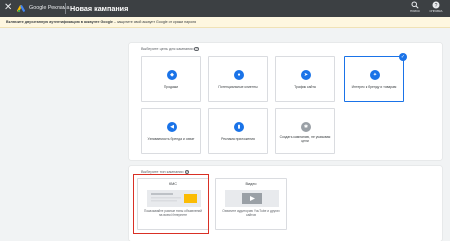 This screenshot has height=241, width=450. Describe the element at coordinates (415, 5) in the screenshot. I see `search-icon` at that location.